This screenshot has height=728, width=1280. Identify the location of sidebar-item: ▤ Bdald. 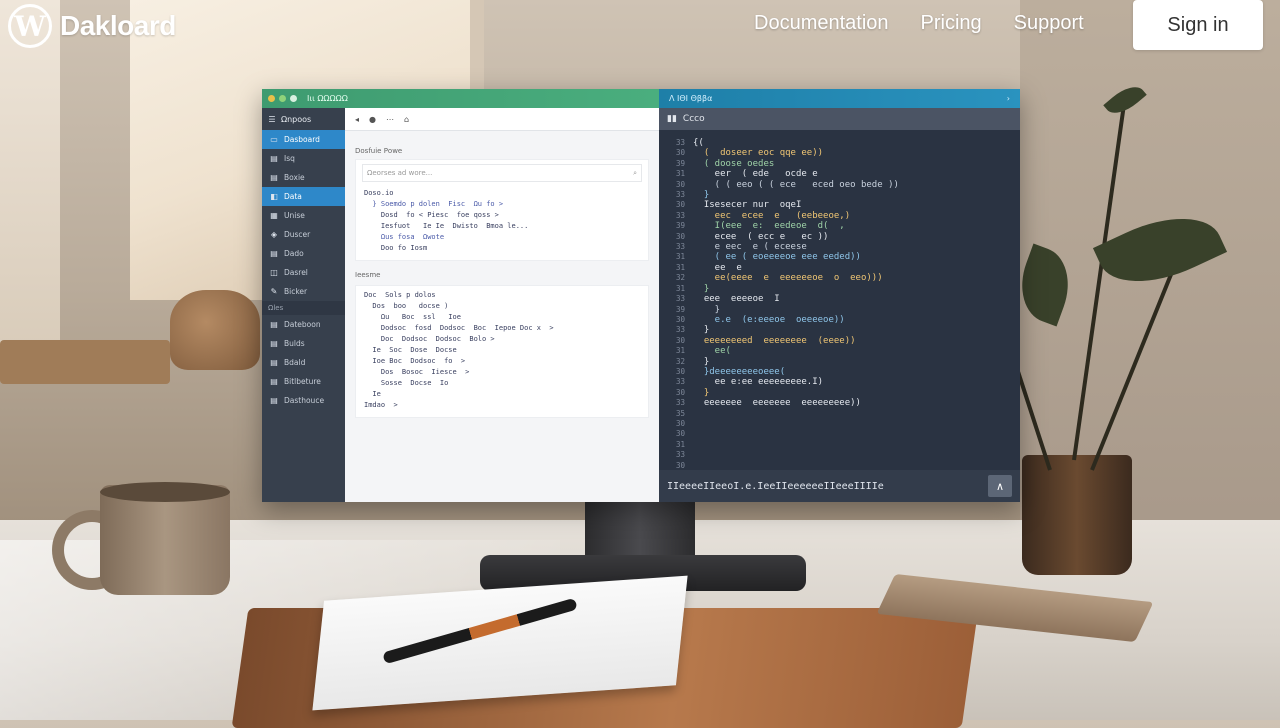
(303, 362).